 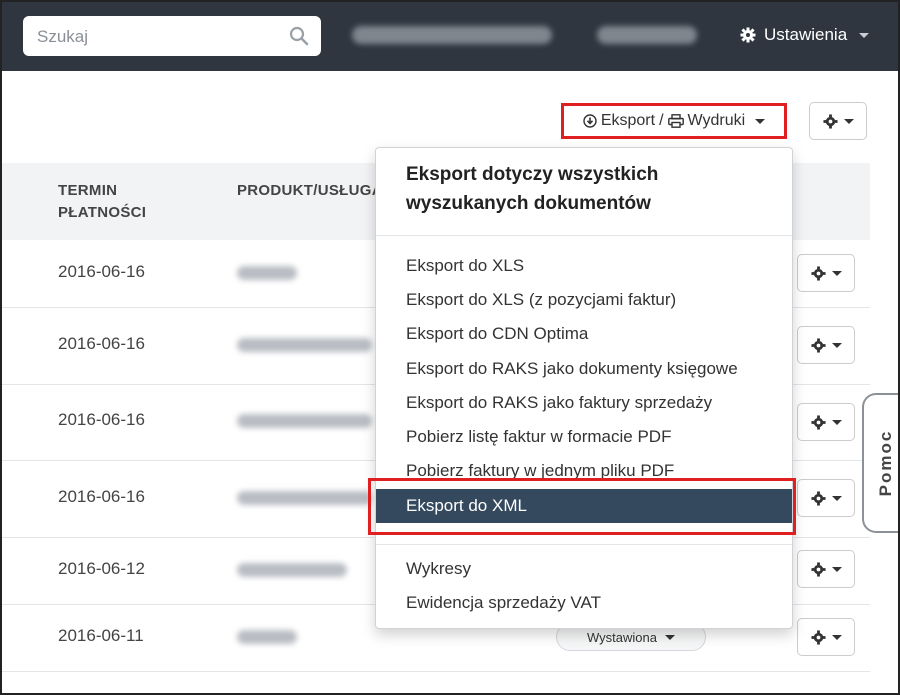 I want to click on search-box, so click(x=172, y=37).